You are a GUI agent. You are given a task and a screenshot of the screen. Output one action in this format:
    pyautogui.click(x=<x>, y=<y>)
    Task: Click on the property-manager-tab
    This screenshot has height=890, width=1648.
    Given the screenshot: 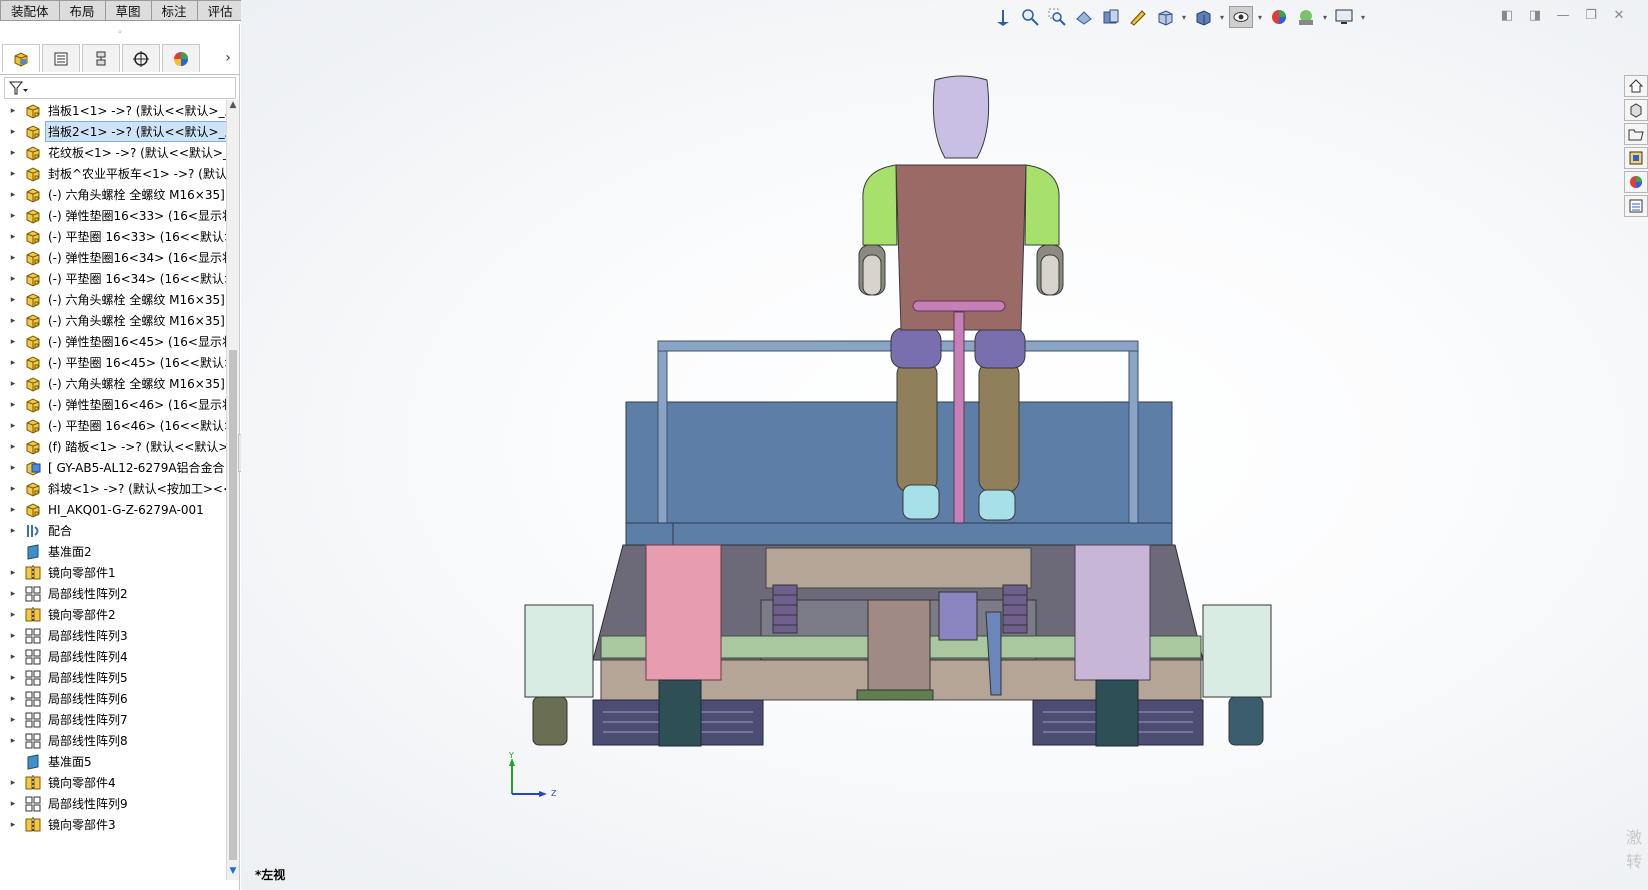 What is the action you would take?
    pyautogui.click(x=61, y=58)
    